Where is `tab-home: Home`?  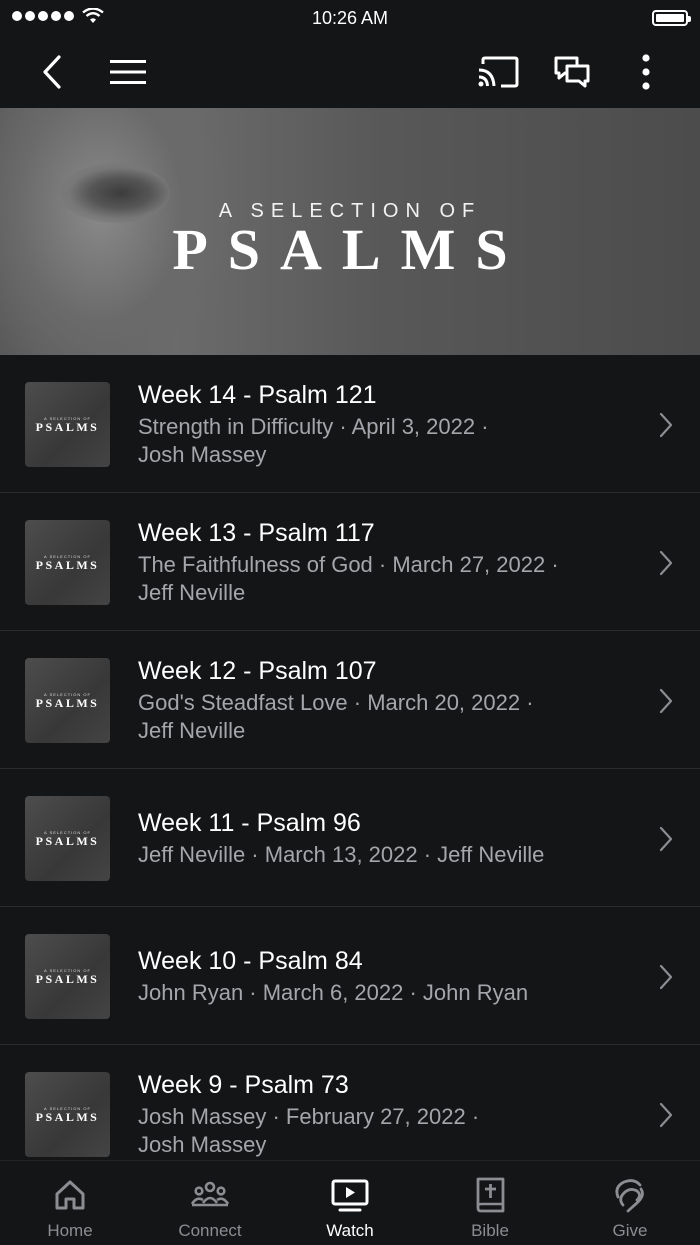 tab-home: Home is located at coordinates (70, 1203).